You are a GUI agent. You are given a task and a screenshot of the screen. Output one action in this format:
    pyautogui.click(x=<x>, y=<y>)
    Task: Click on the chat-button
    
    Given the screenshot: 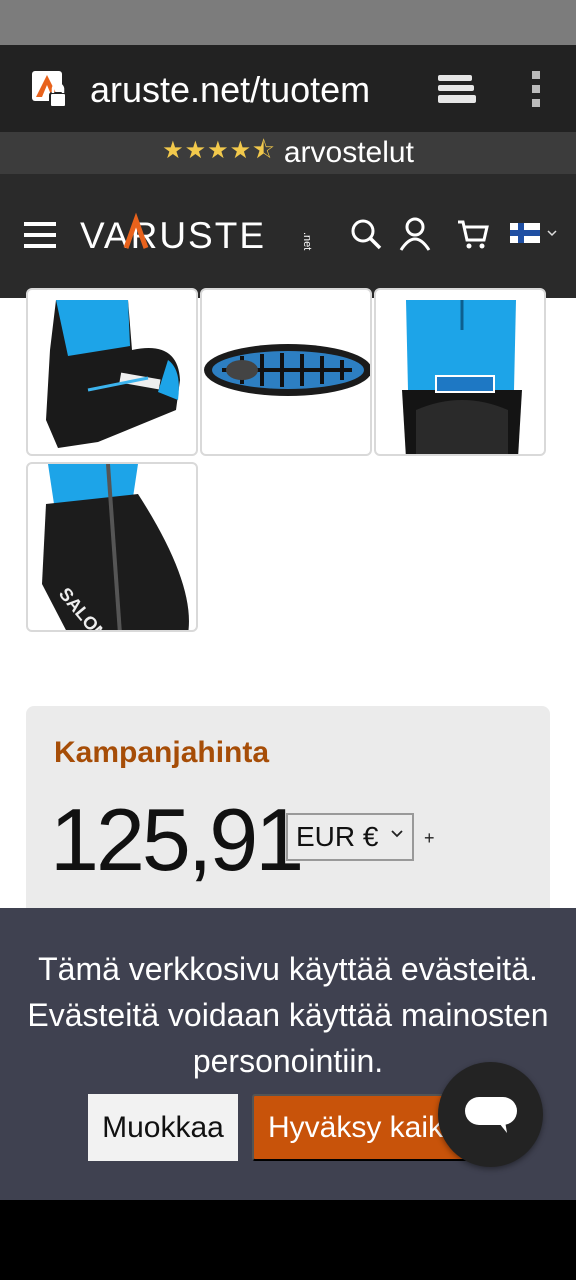 What is the action you would take?
    pyautogui.click(x=490, y=1114)
    